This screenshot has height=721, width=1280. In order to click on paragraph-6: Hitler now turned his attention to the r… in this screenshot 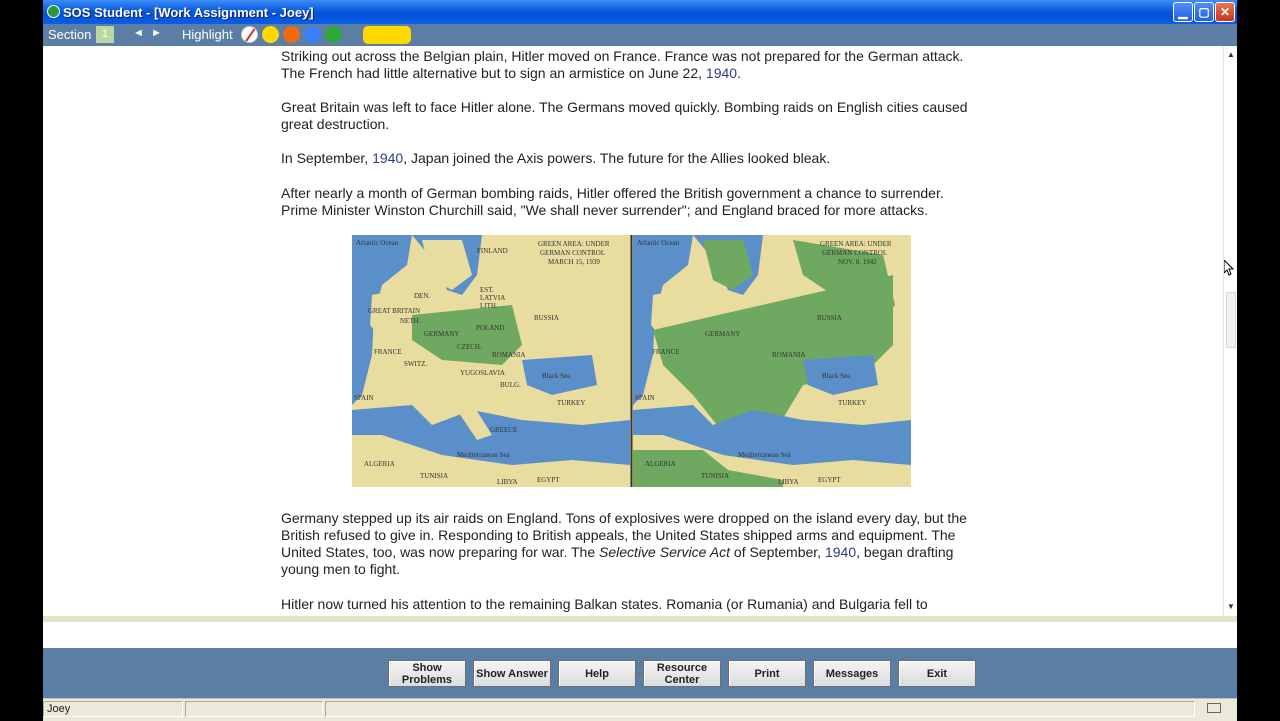, I will do `click(604, 604)`.